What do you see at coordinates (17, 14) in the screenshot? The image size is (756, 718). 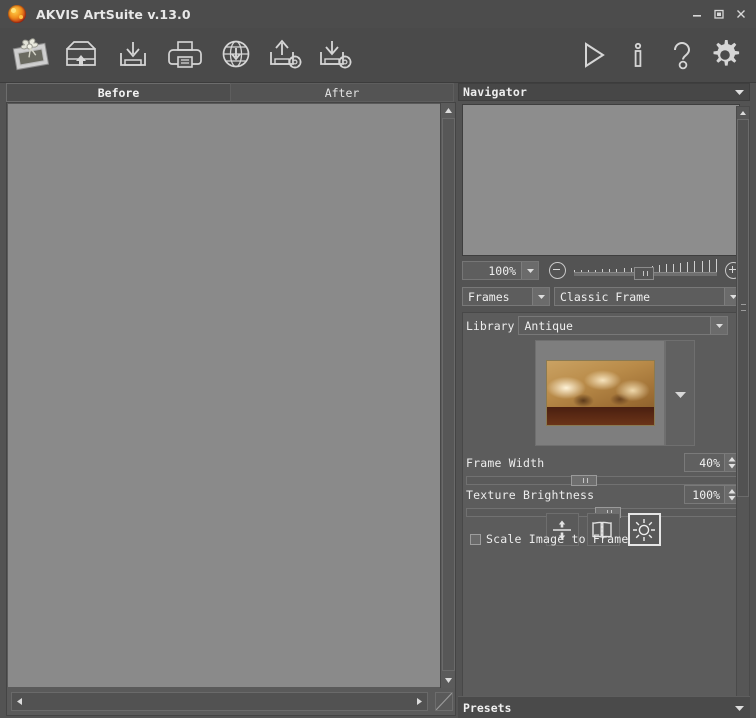 I see `artsuite-app-icon` at bounding box center [17, 14].